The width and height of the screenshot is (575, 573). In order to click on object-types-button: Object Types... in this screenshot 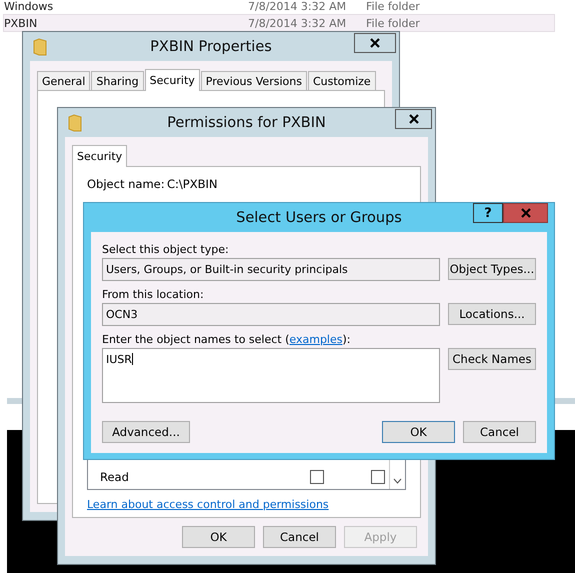, I will do `click(492, 269)`.